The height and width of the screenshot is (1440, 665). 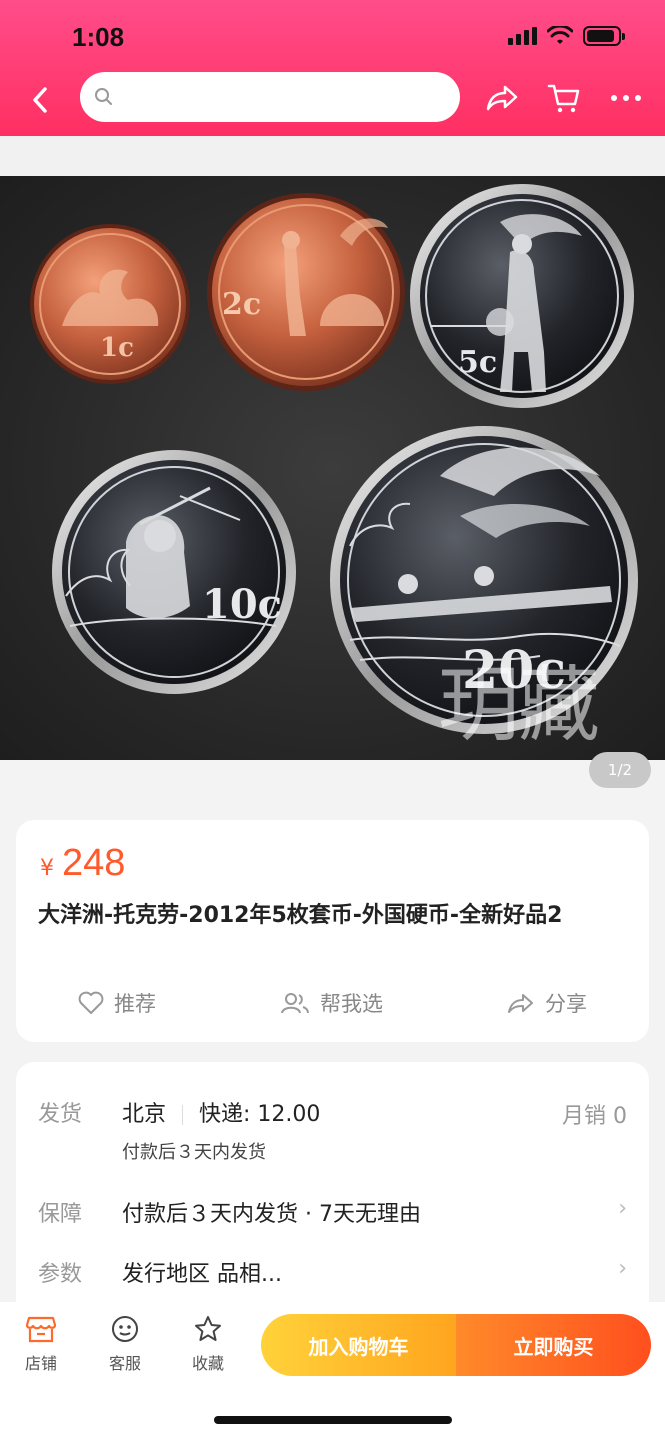 I want to click on price-value: 248, so click(x=94, y=863).